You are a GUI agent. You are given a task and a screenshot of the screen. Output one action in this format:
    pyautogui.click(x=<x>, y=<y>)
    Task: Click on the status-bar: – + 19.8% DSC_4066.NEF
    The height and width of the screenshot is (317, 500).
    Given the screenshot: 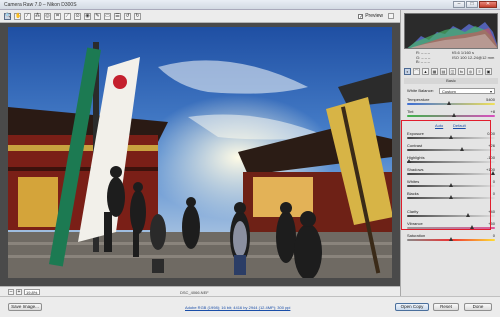 What is the action you would take?
    pyautogui.click(x=200, y=291)
    